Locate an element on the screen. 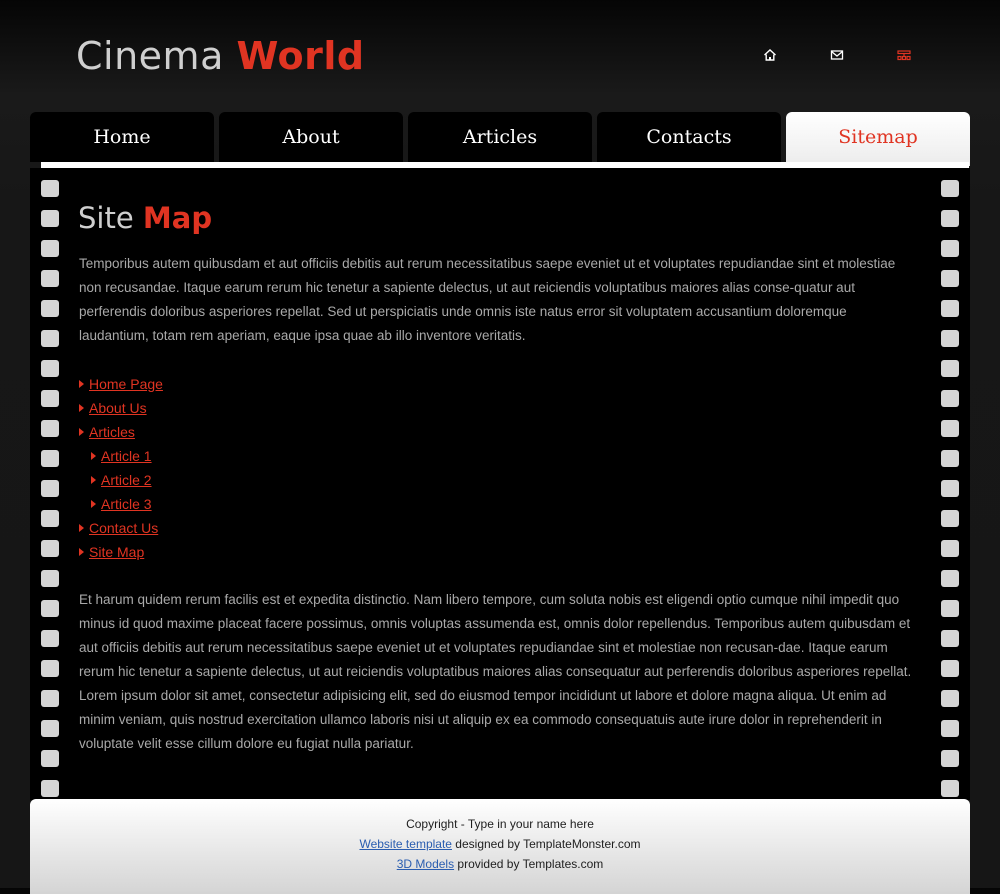  link-article-3: Article 3 is located at coordinates (126, 504).